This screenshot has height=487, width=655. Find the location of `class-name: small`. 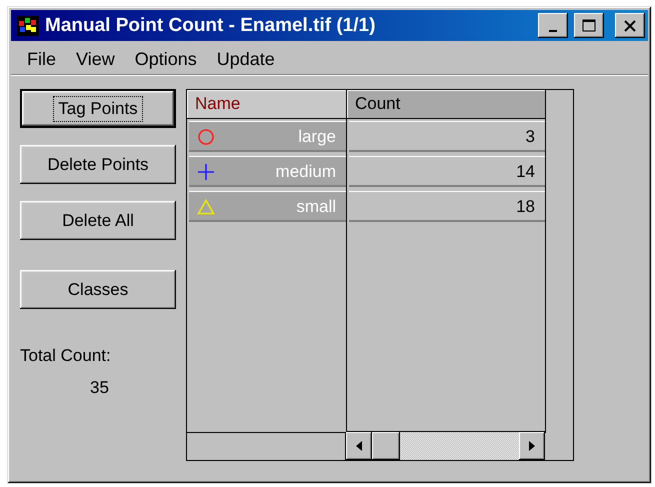

class-name: small is located at coordinates (316, 206).